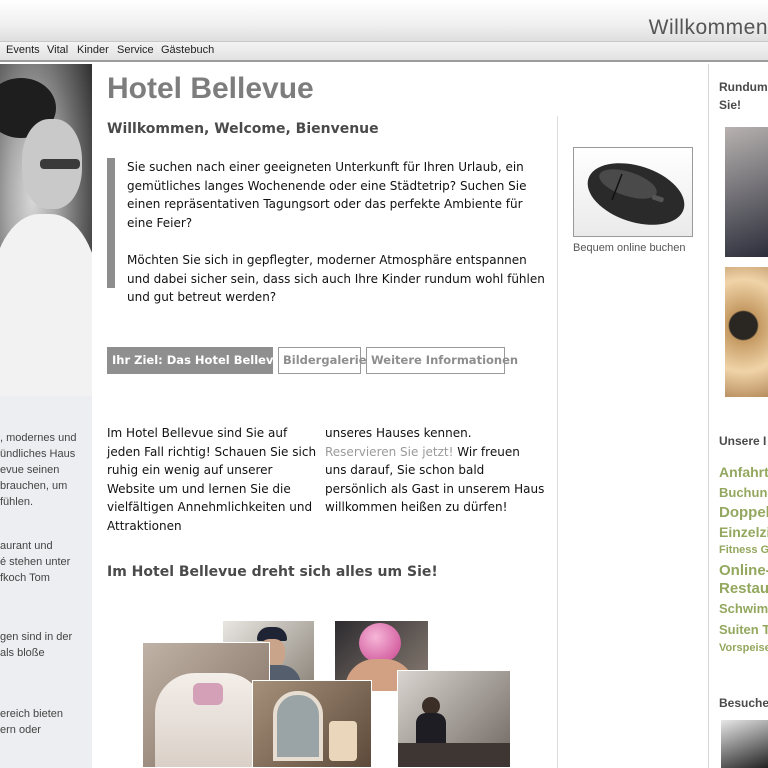 The width and height of the screenshot is (768, 768). What do you see at coordinates (708, 27) in the screenshot?
I see `welcome-header-text: Willkommen` at bounding box center [708, 27].